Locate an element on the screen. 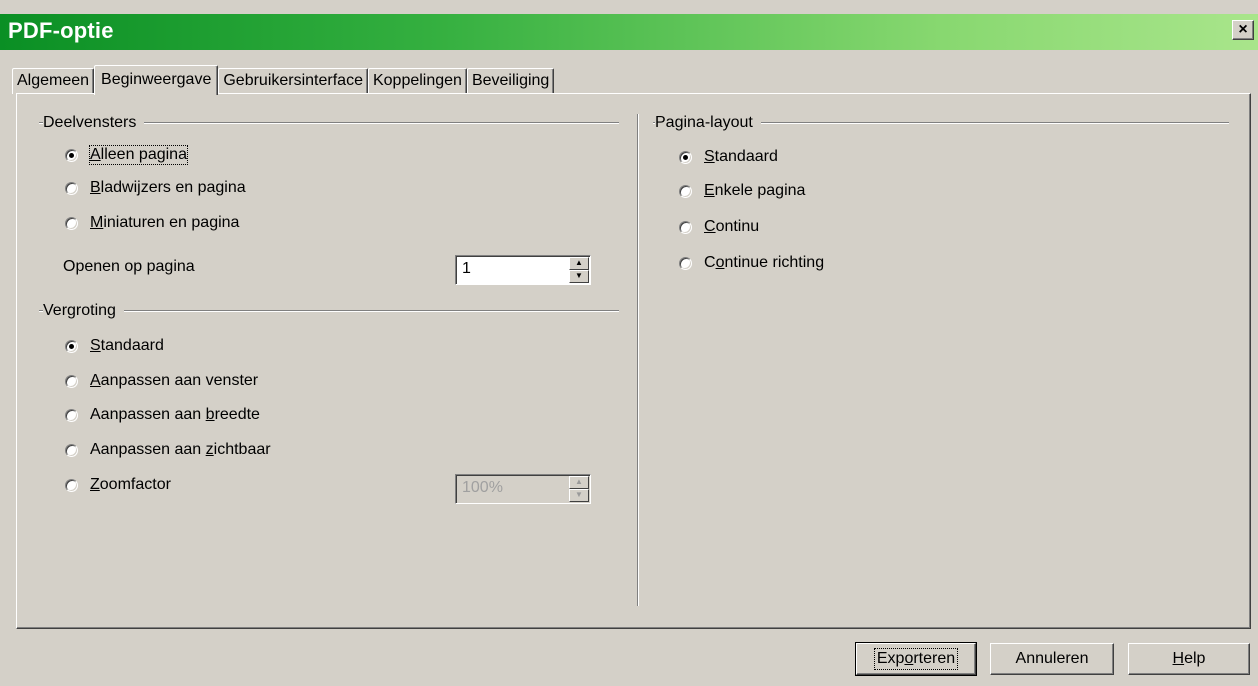  radio-label: Continu is located at coordinates (732, 226).